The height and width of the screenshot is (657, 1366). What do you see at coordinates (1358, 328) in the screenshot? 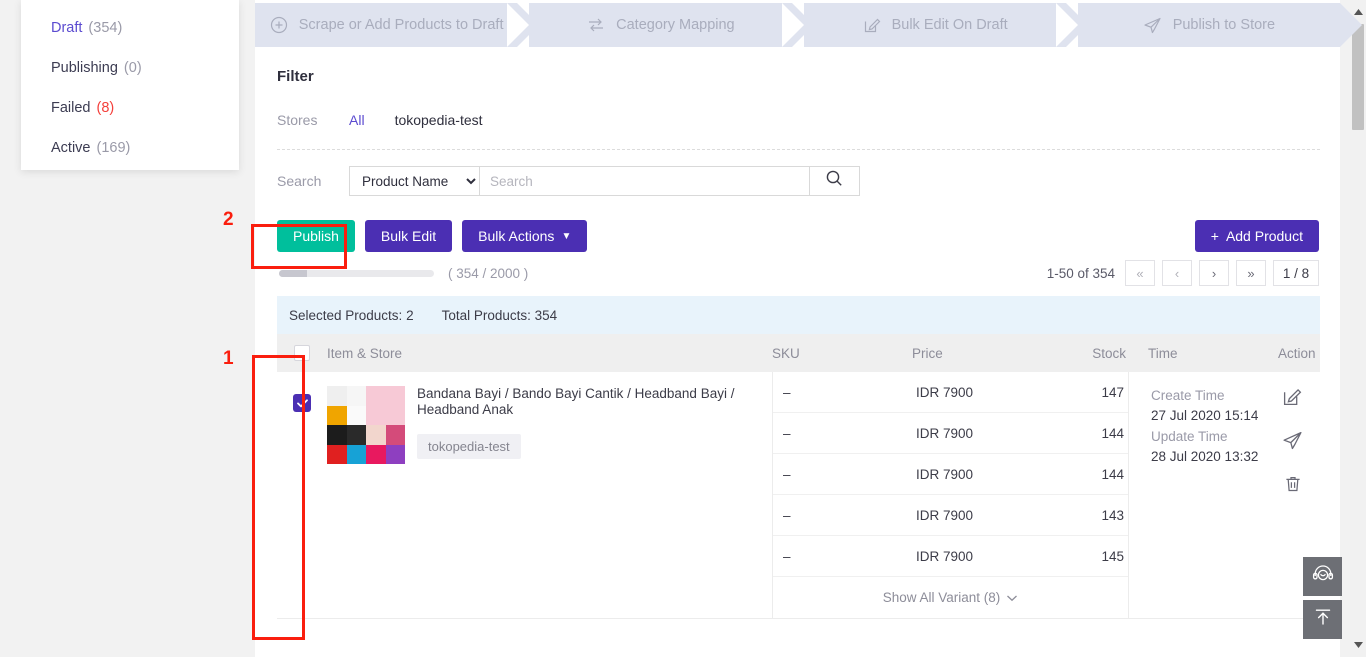
I see `browser-scrollbar` at bounding box center [1358, 328].